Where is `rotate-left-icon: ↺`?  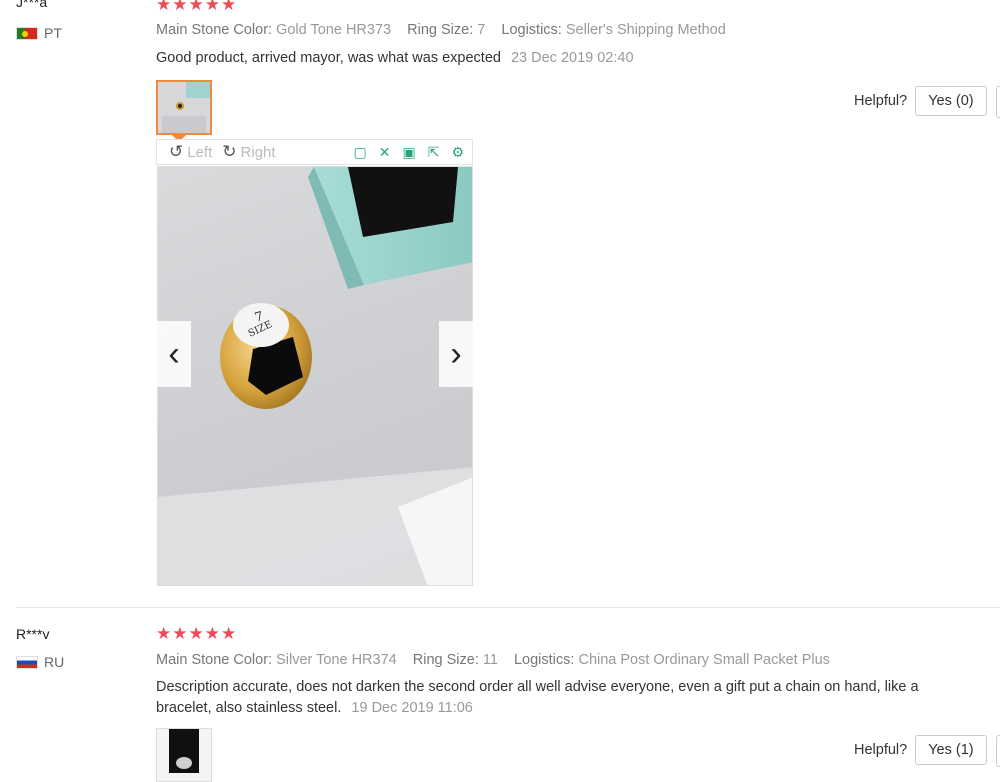 rotate-left-icon: ↺ is located at coordinates (176, 151).